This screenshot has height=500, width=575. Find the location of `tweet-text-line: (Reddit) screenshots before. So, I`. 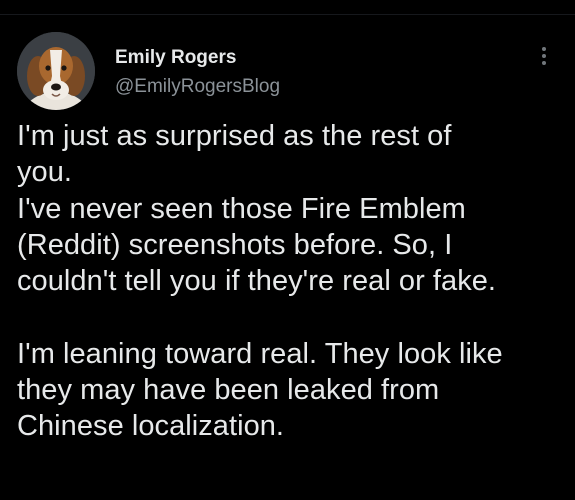

tweet-text-line: (Reddit) screenshots before. So, I is located at coordinates (235, 244).